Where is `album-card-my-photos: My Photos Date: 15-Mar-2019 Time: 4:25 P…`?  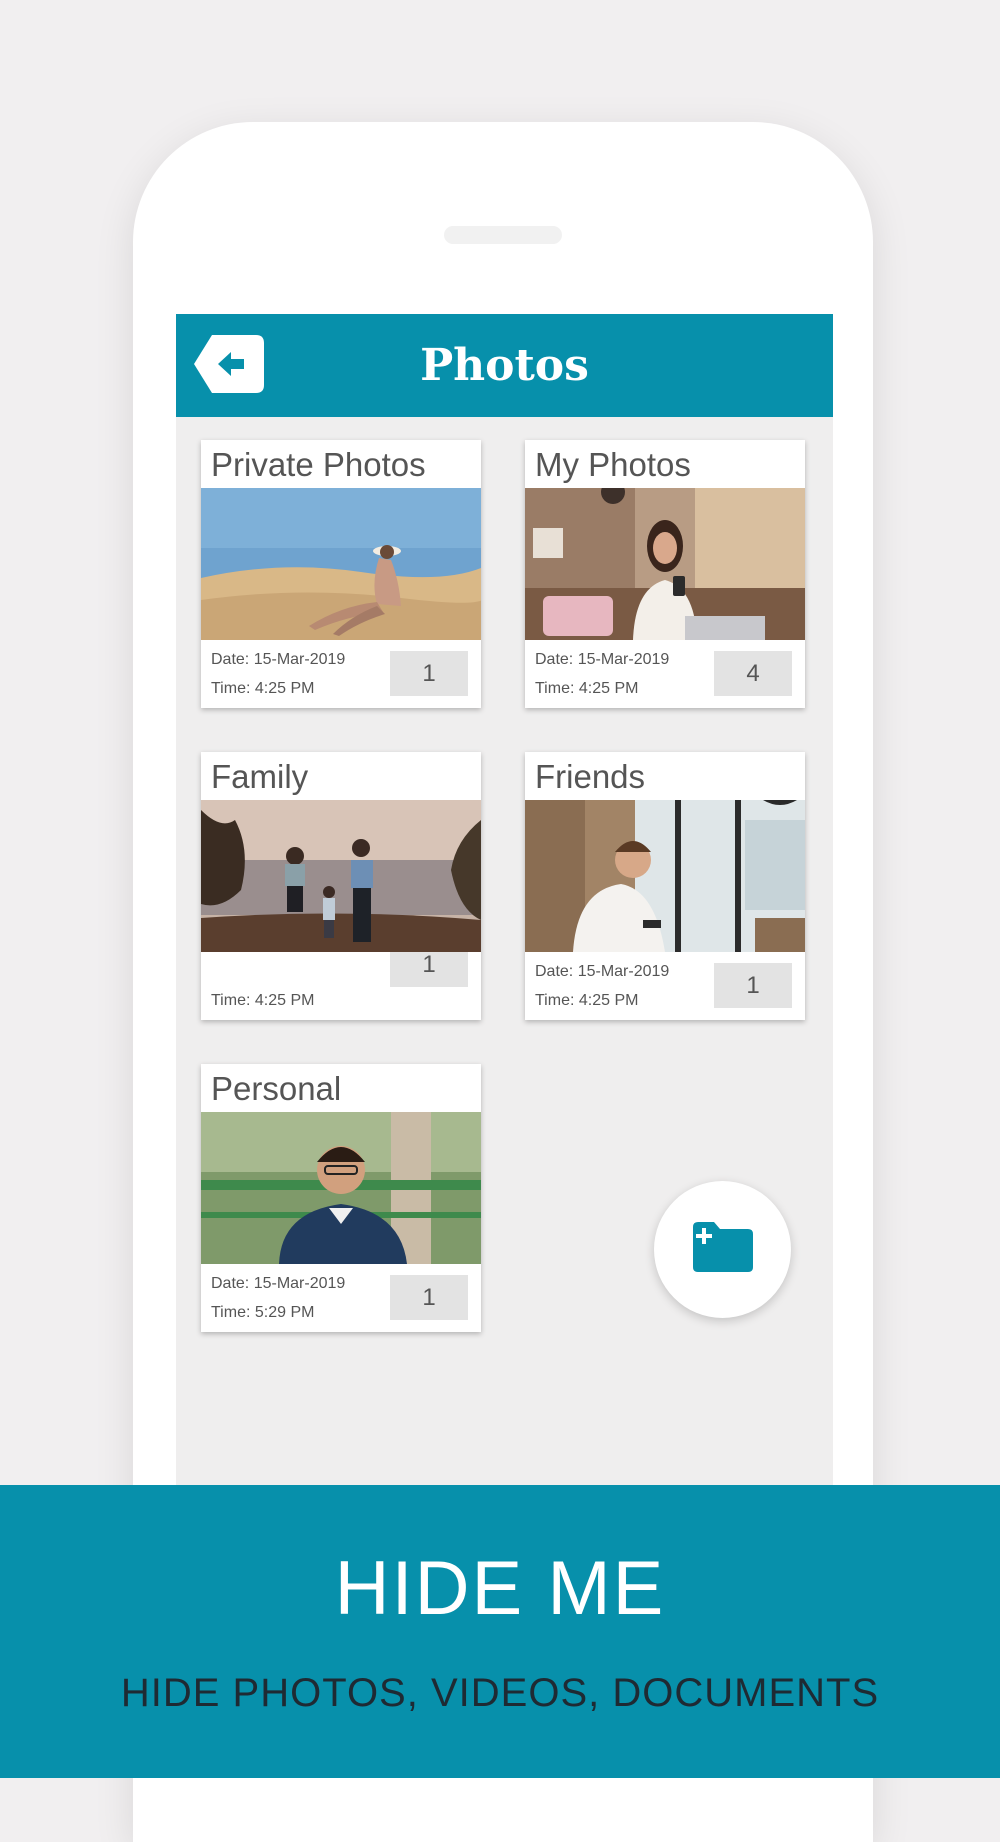
album-card-my-photos: My Photos Date: 15-Mar-2019 Time: 4:25 P… is located at coordinates (665, 574).